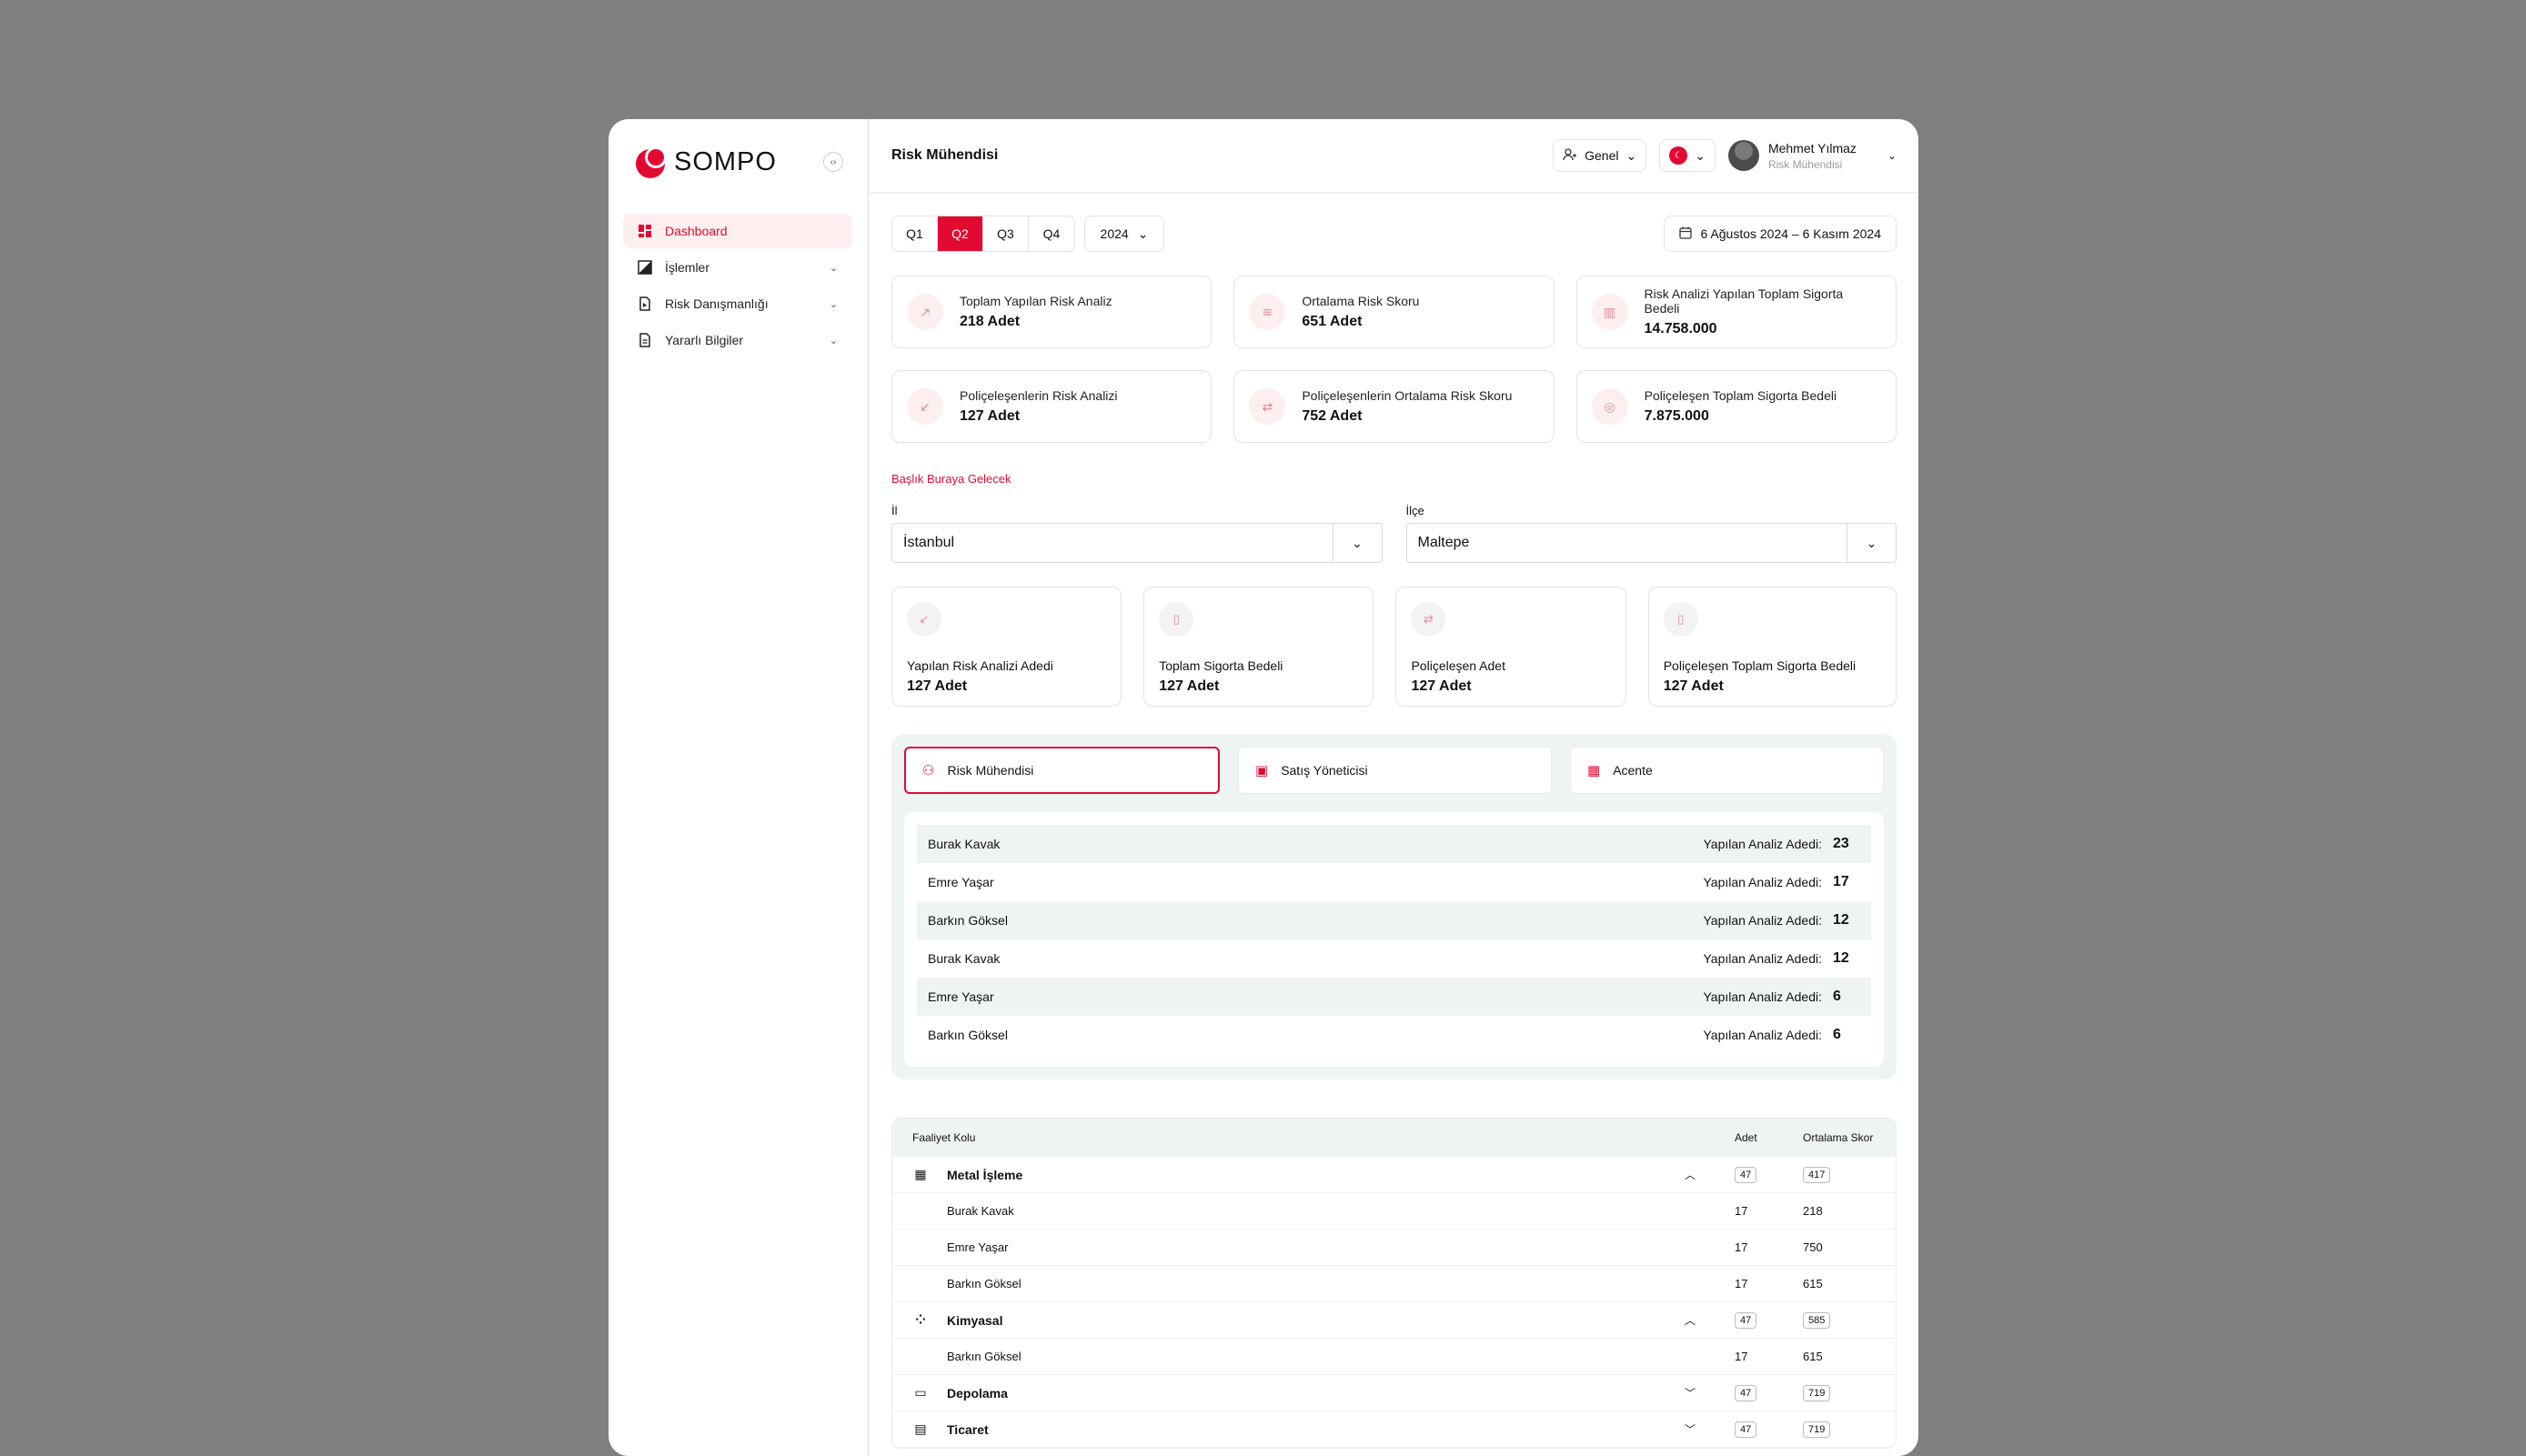 This screenshot has width=2526, height=1456. I want to click on skor-badge: 719, so click(1817, 1430).